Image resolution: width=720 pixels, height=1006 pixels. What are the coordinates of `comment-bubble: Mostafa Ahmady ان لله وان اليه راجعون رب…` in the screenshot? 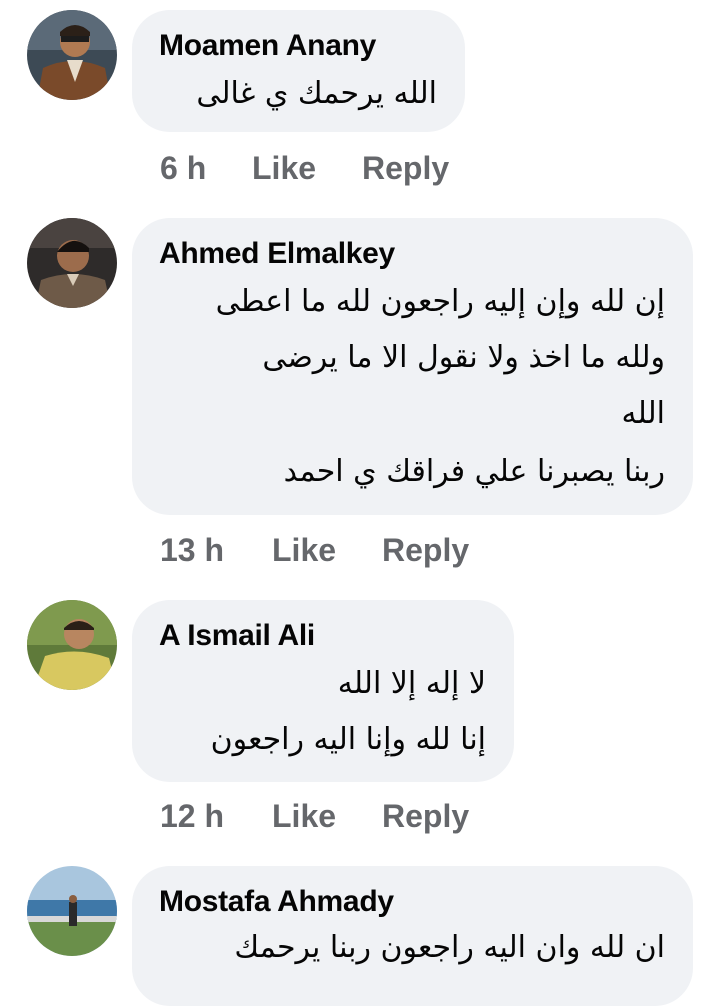 It's located at (412, 936).